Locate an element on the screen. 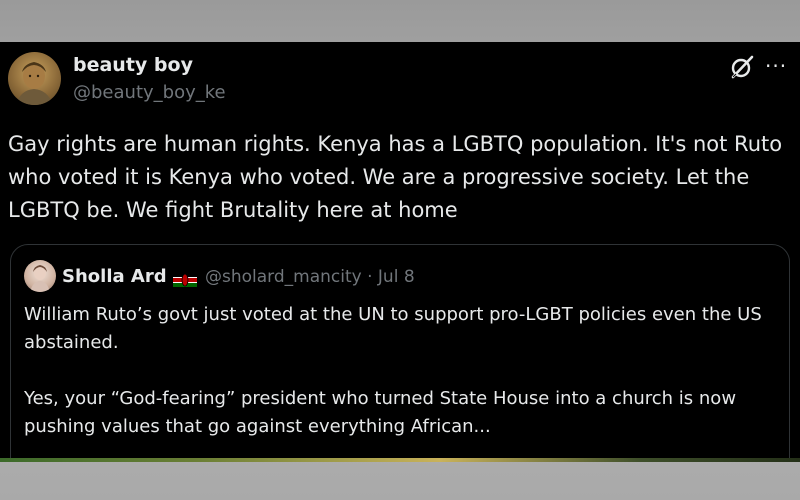  quoted-meta: @sholard_mancity · Jul 8 is located at coordinates (310, 277).